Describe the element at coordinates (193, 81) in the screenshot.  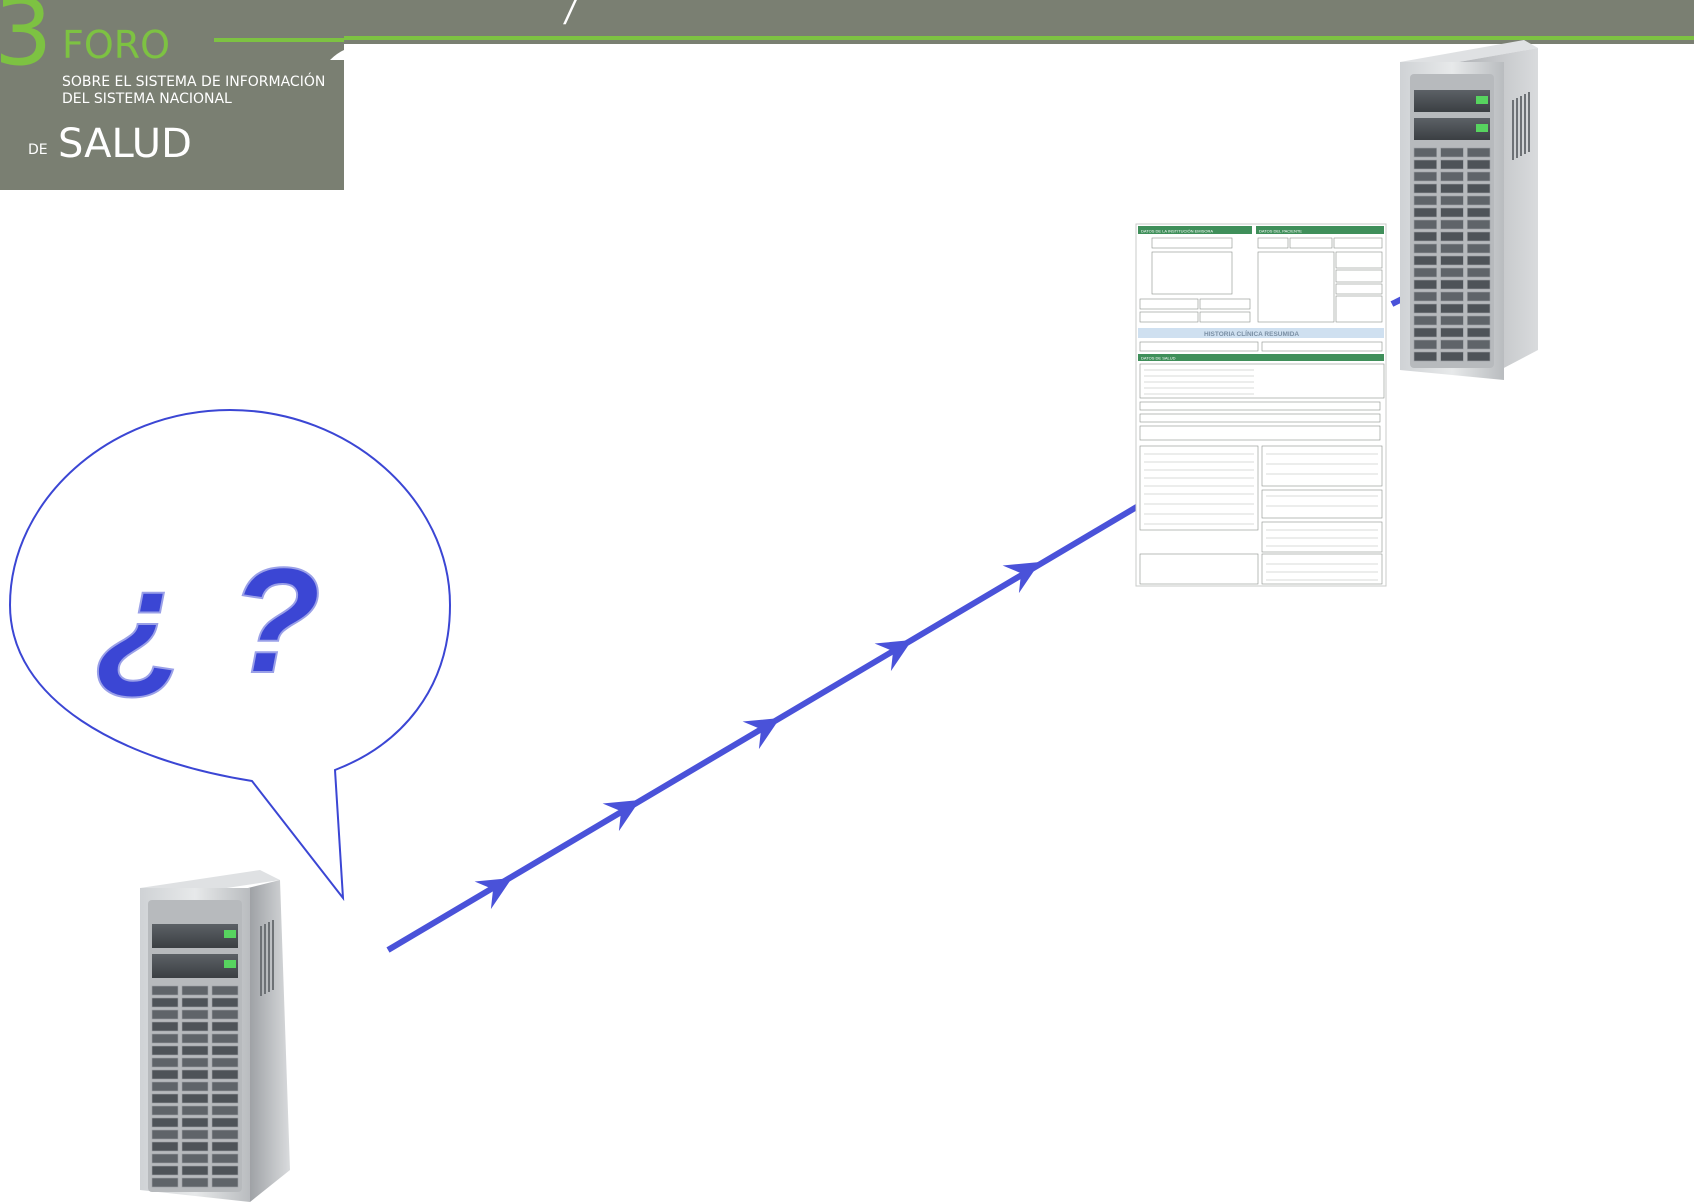
I see `logo-line1: SOBRE EL SISTEMA DE INFORMACIÓN` at that location.